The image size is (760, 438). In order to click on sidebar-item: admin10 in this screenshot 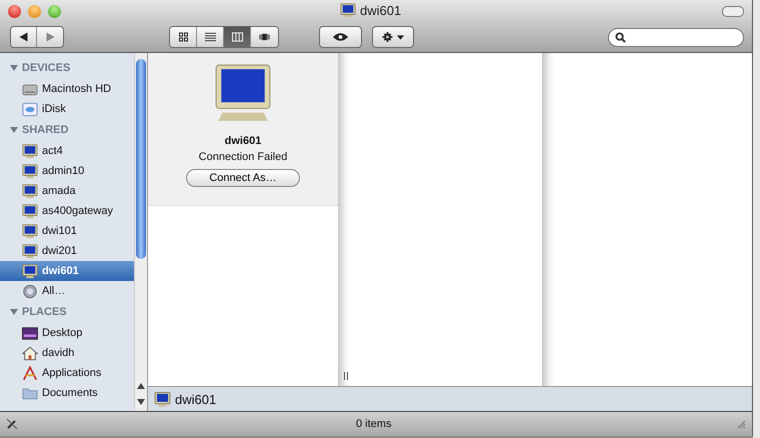, I will do `click(67, 171)`.